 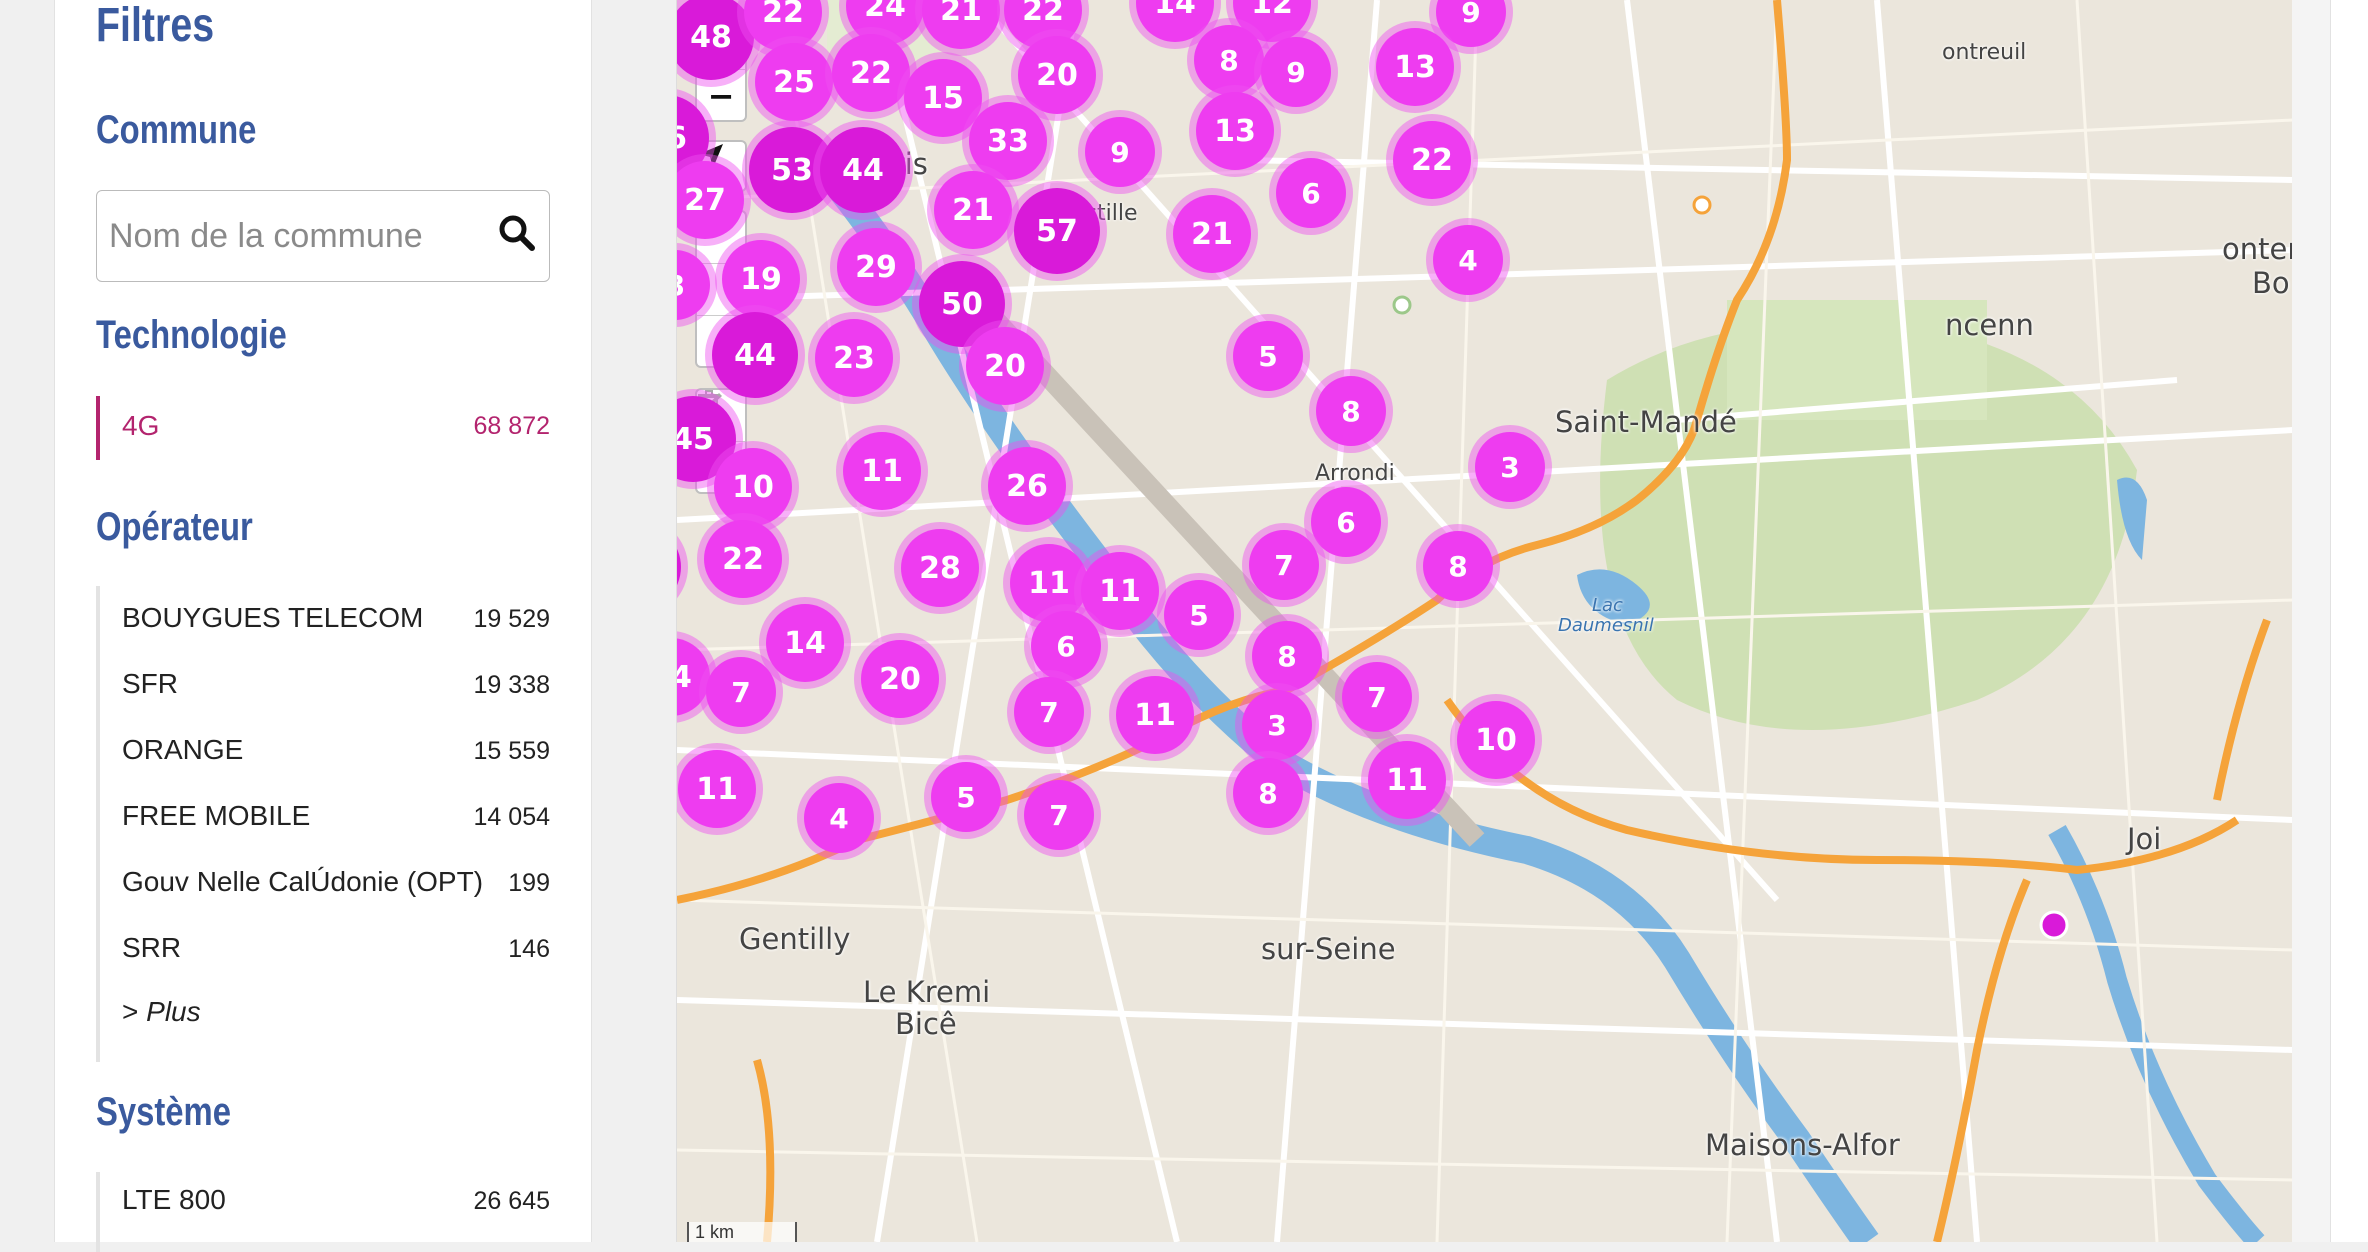 I want to click on filter-item-label: BOUYGUES TELECOM, so click(x=273, y=617).